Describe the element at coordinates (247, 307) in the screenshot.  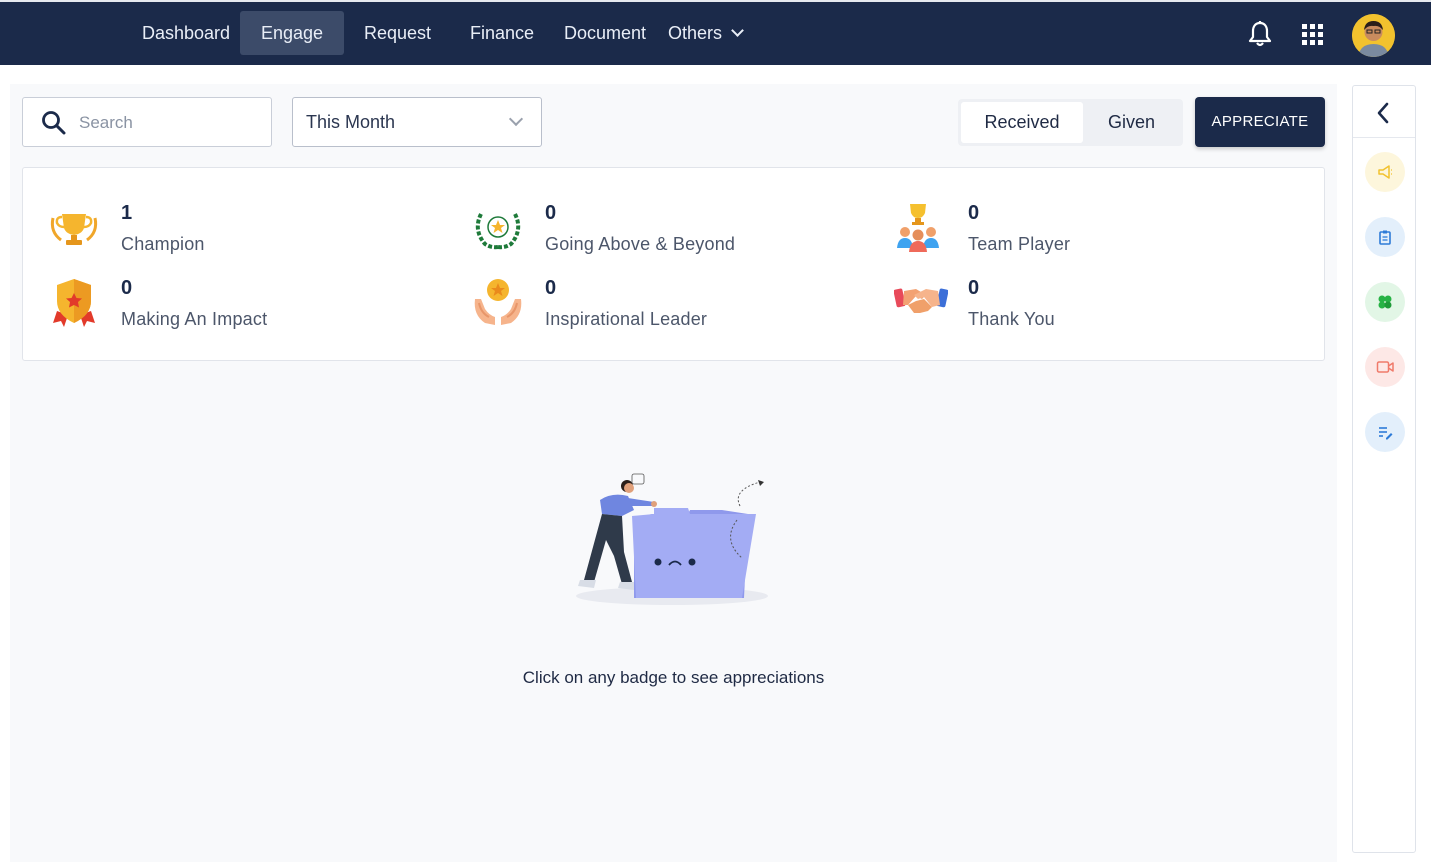
I see `badge-making-an-impact: 0 Making An Impact` at that location.